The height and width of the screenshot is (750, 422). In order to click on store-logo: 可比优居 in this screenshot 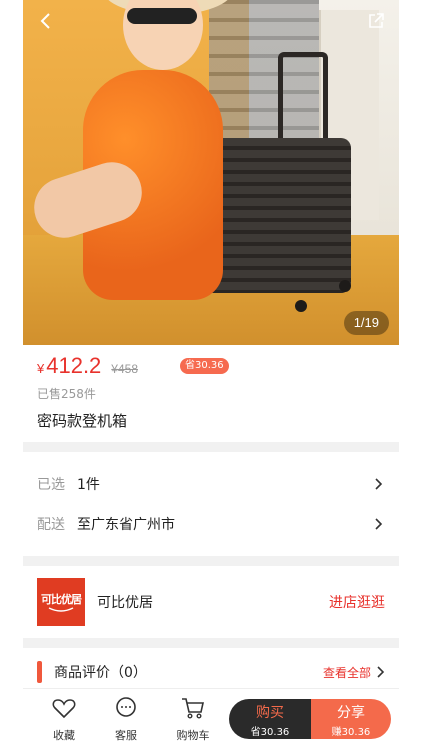, I will do `click(61, 602)`.